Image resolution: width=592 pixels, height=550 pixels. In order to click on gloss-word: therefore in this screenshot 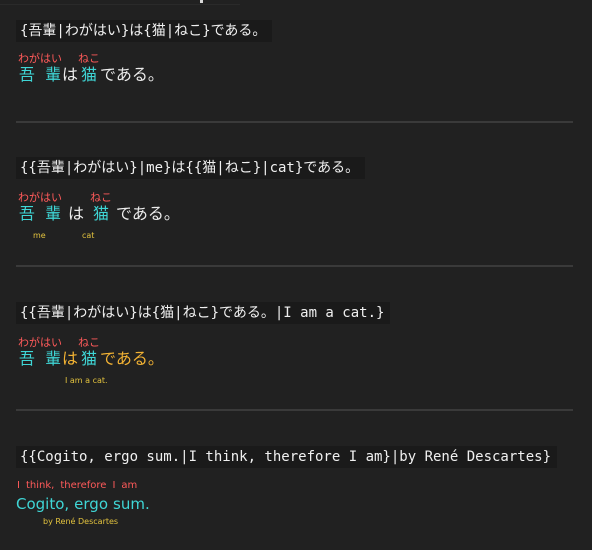, I will do `click(83, 485)`.